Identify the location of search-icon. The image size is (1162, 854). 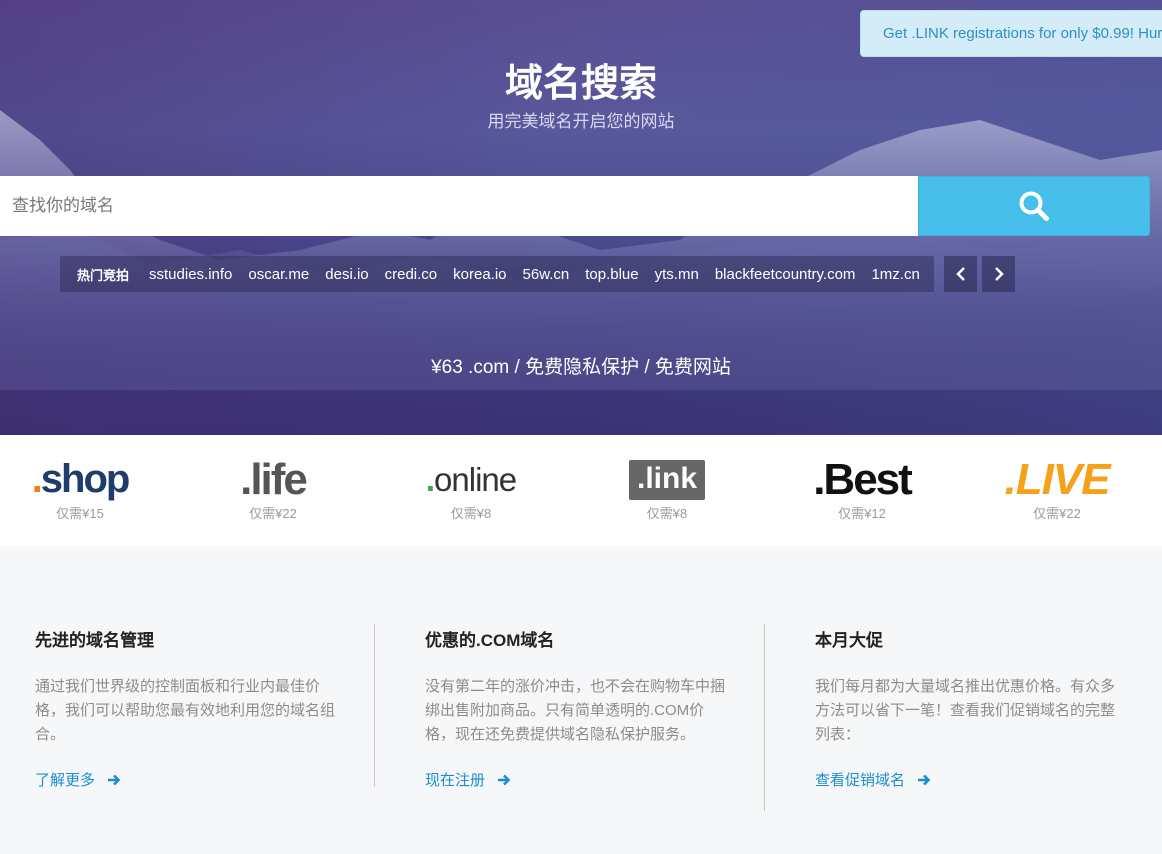
(1034, 206).